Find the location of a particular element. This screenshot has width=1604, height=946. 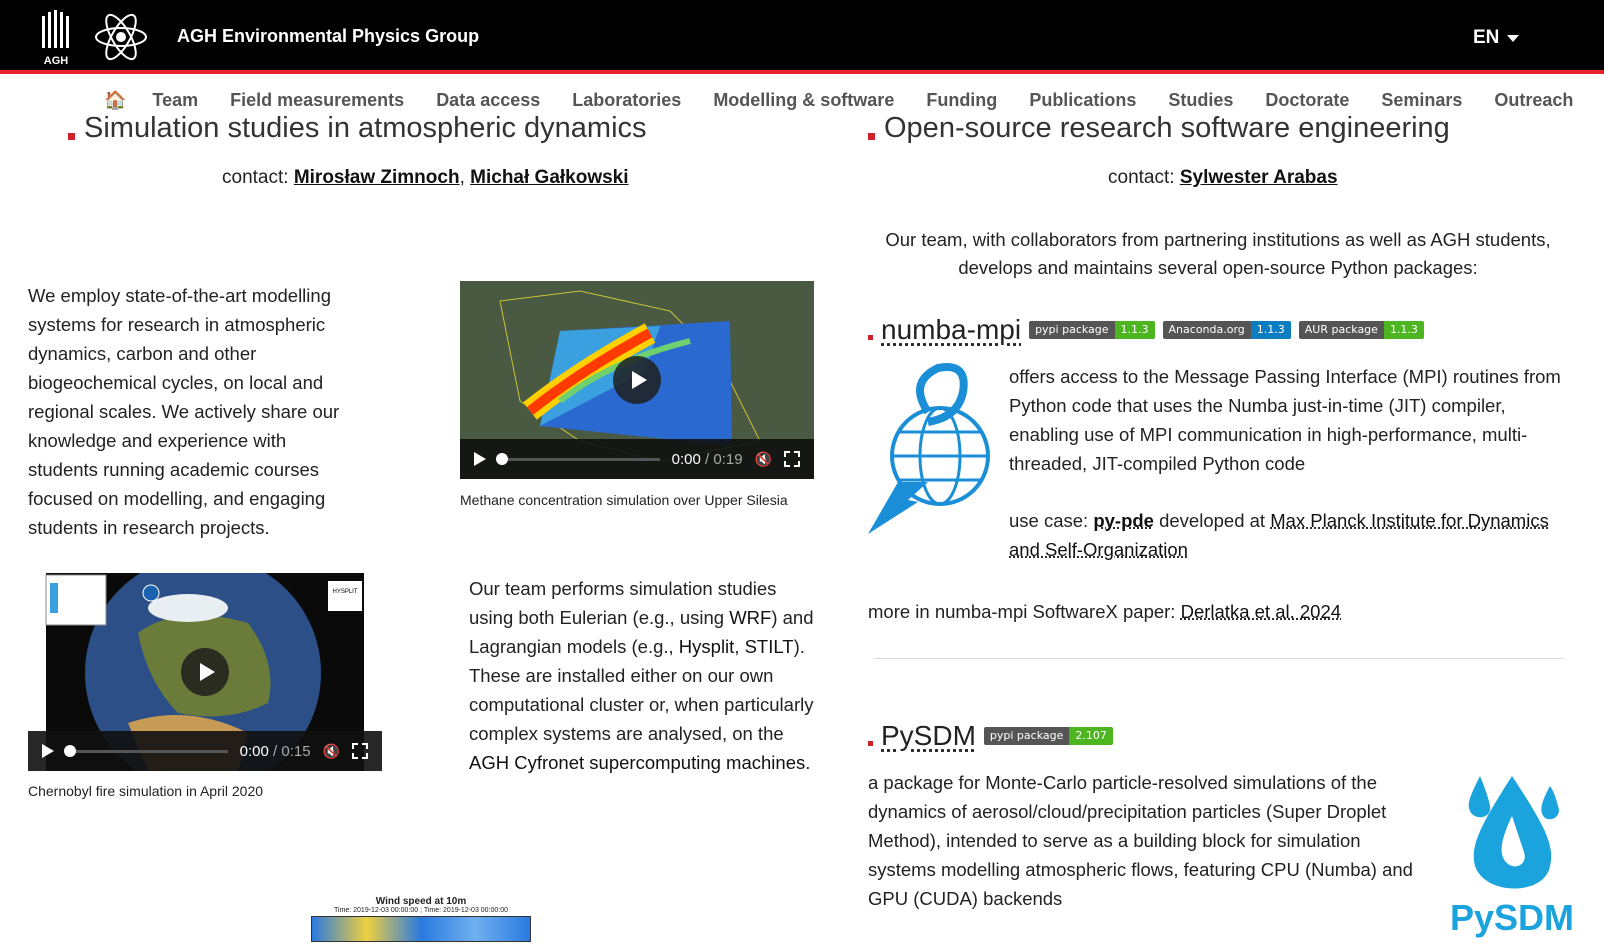

home-icon: 🏠 is located at coordinates (115, 100).